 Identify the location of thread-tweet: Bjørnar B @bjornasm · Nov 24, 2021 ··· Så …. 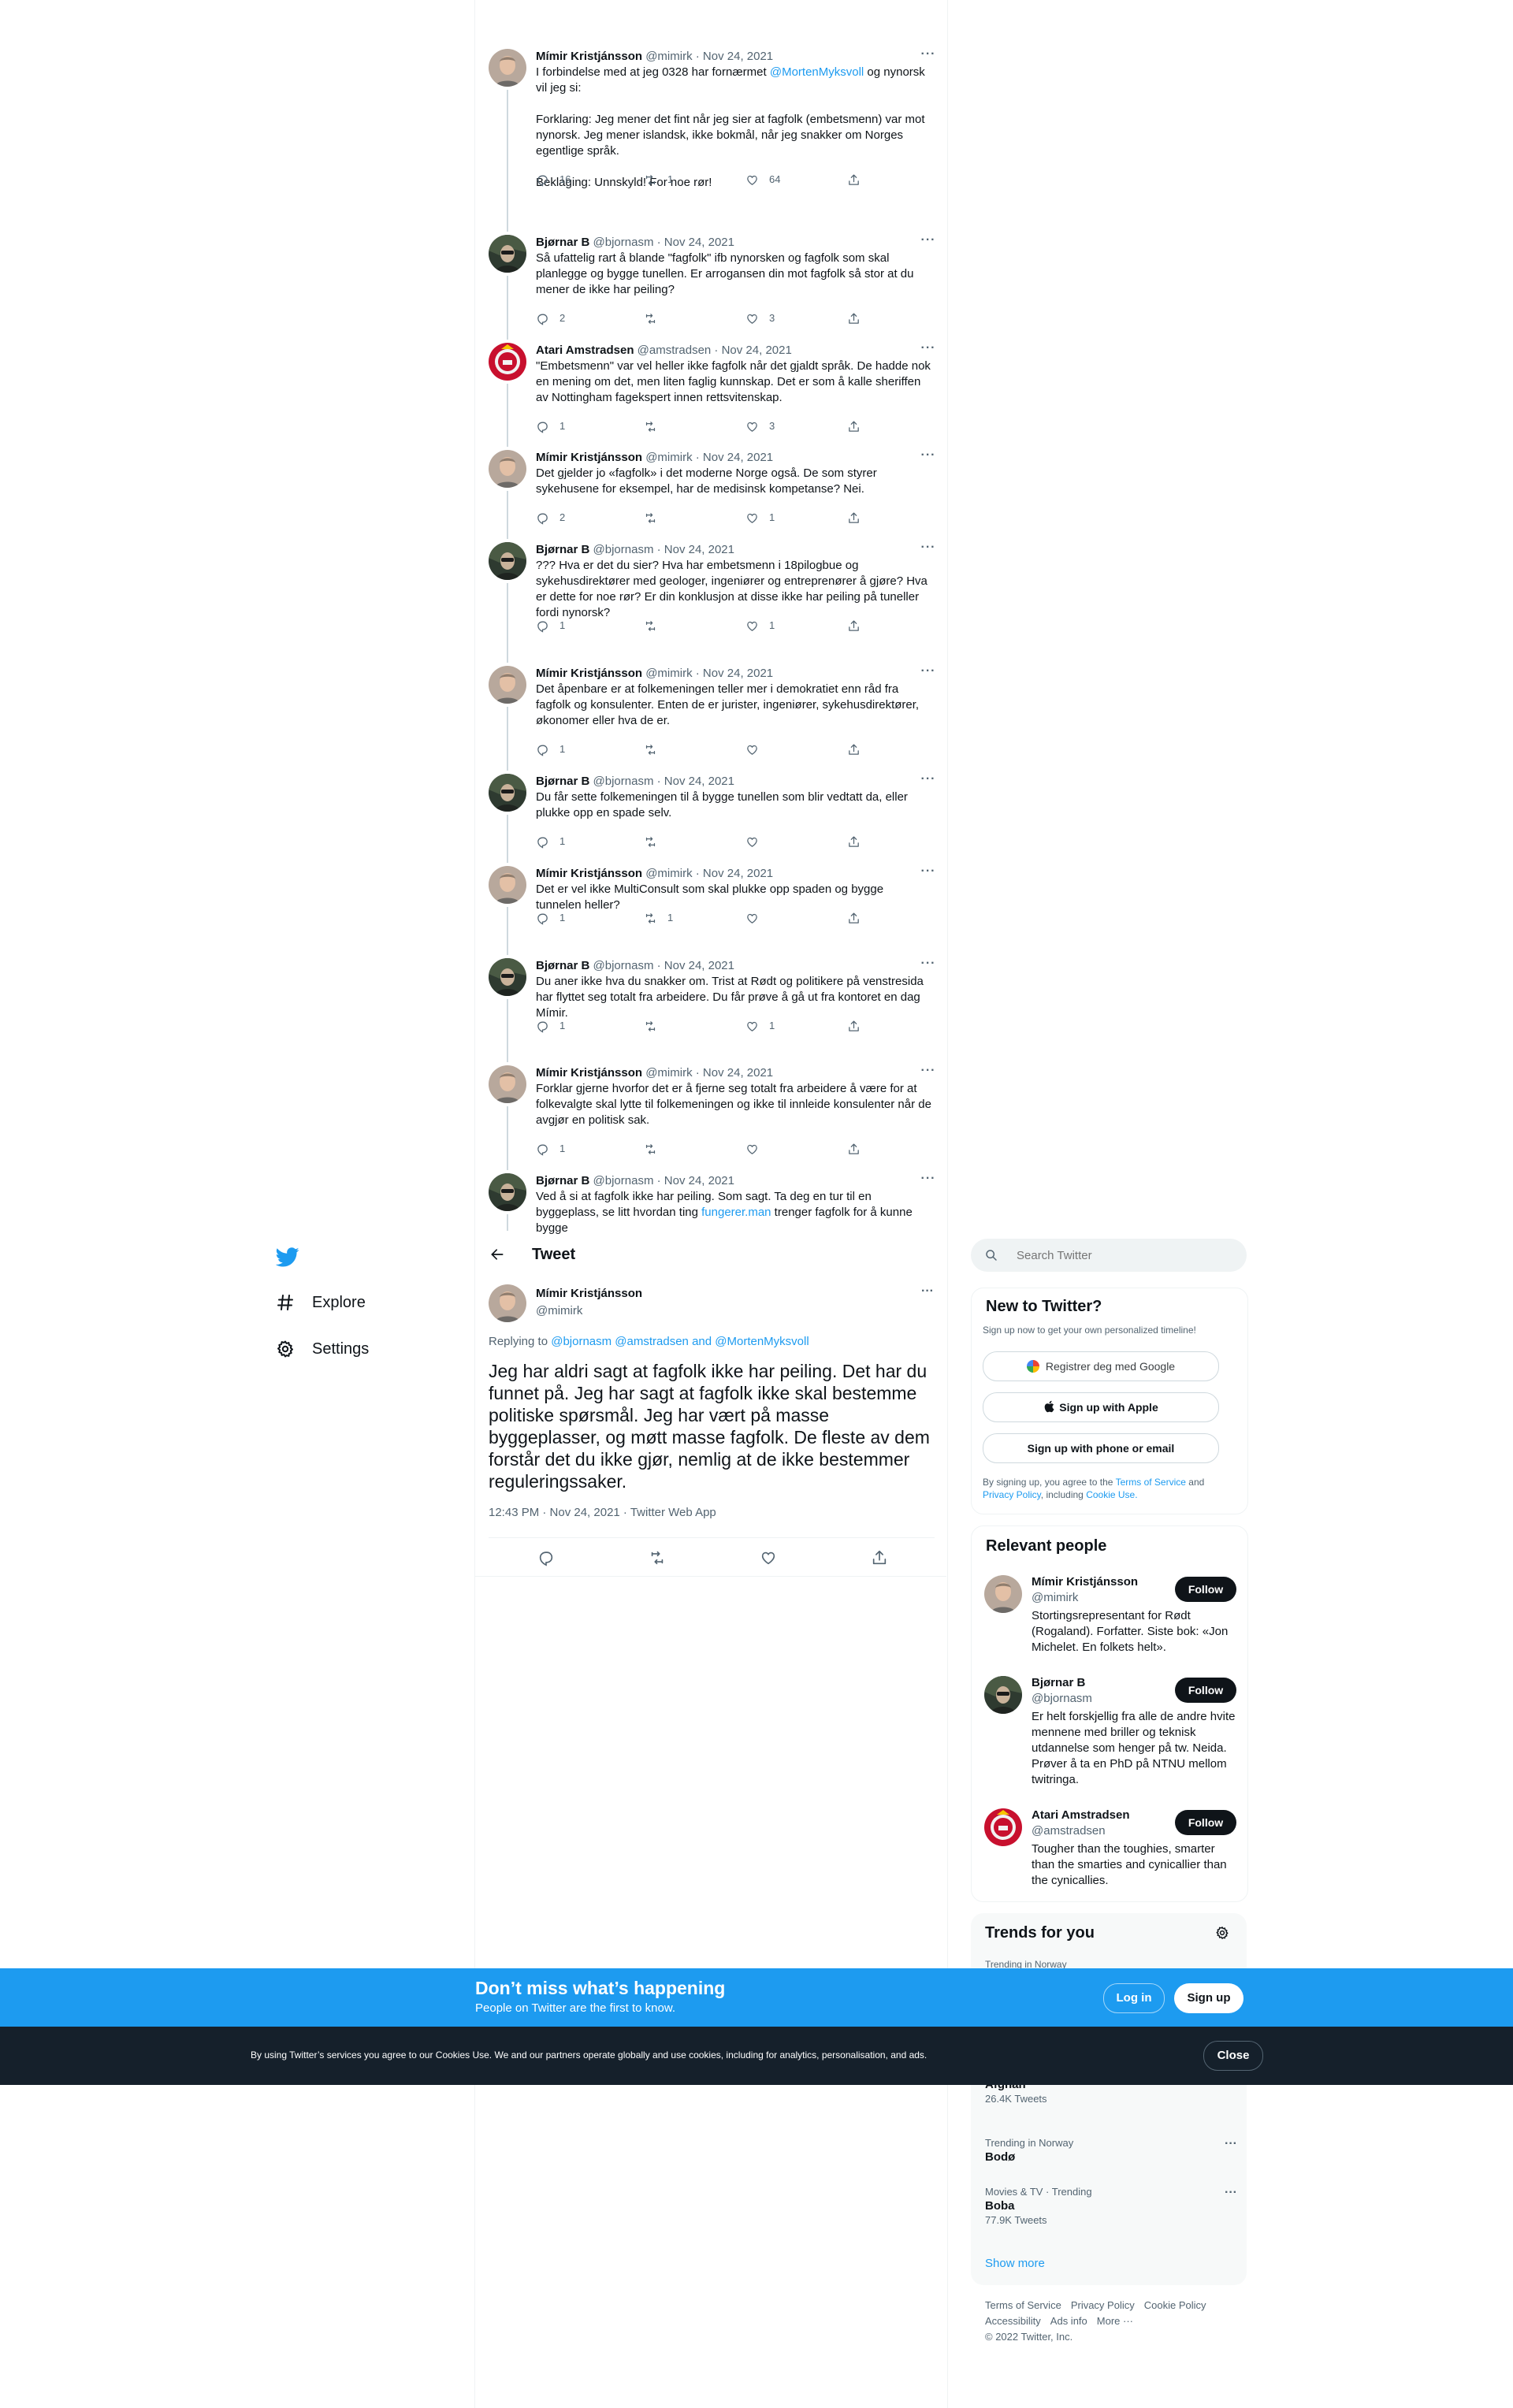
(713, 288).